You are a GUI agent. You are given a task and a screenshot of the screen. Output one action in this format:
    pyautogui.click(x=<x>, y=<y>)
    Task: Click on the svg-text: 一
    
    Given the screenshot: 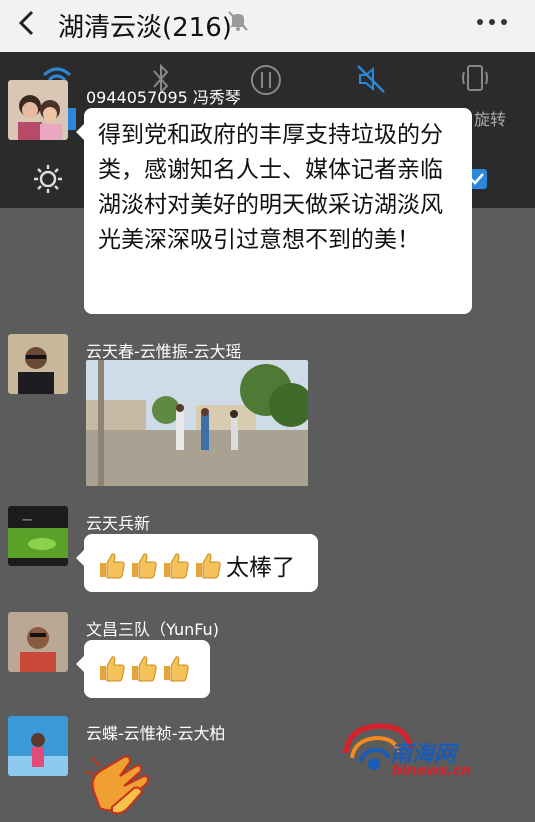 What is the action you would take?
    pyautogui.click(x=27, y=521)
    